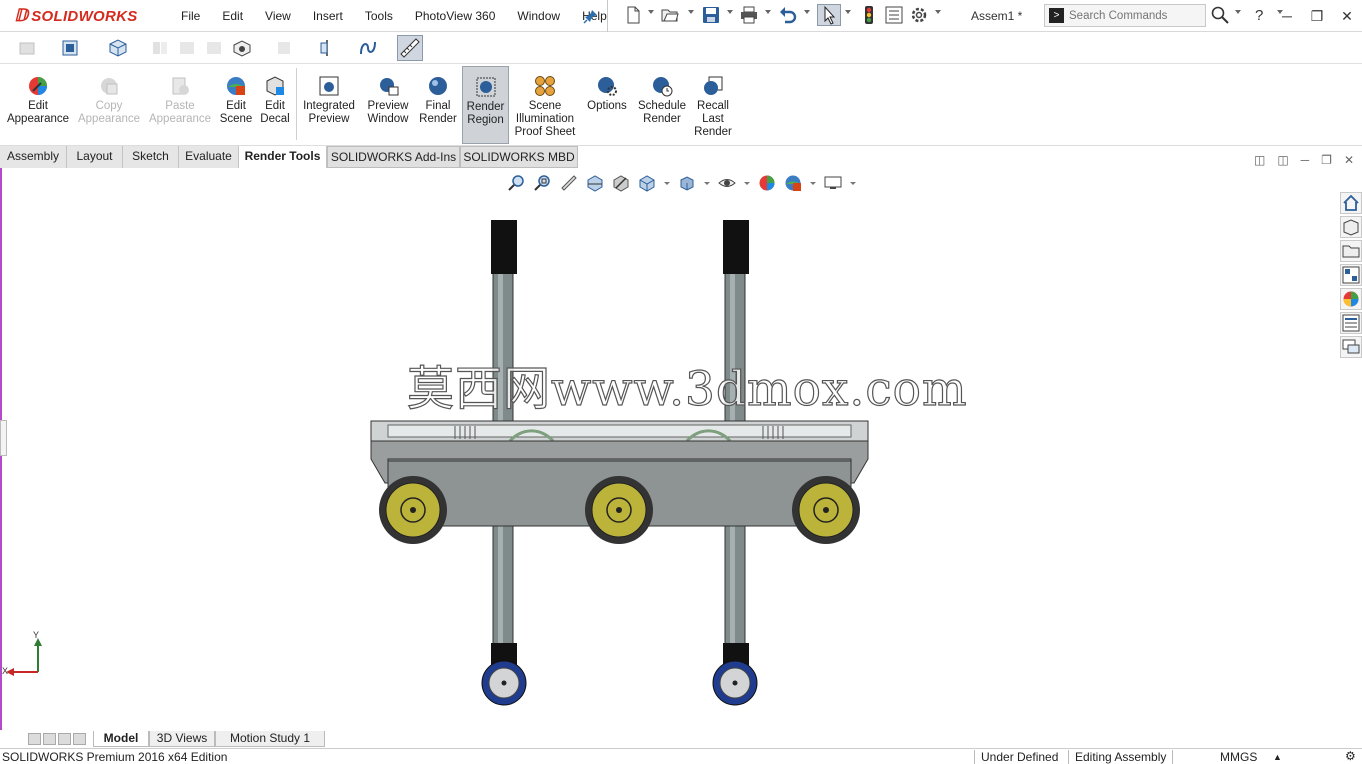 The height and width of the screenshot is (764, 1362). What do you see at coordinates (730, 12) in the screenshot?
I see `save-dropdown-caret` at bounding box center [730, 12].